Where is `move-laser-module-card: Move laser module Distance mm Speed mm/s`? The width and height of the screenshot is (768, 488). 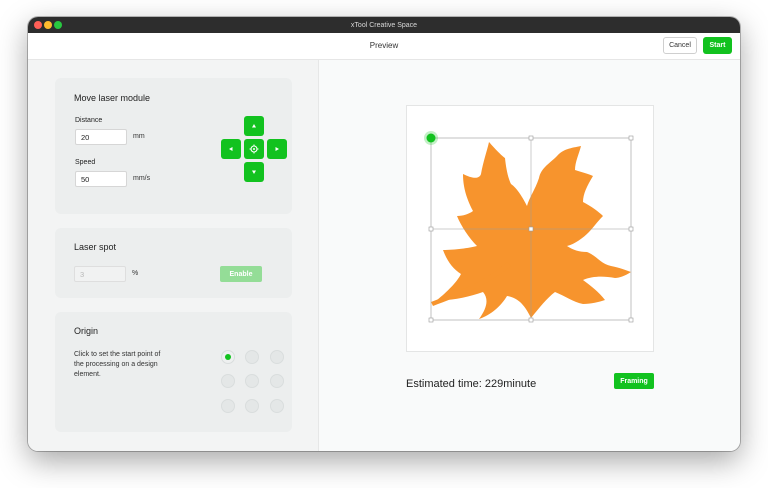
move-laser-module-card: Move laser module Distance mm Speed mm/s is located at coordinates (173, 146).